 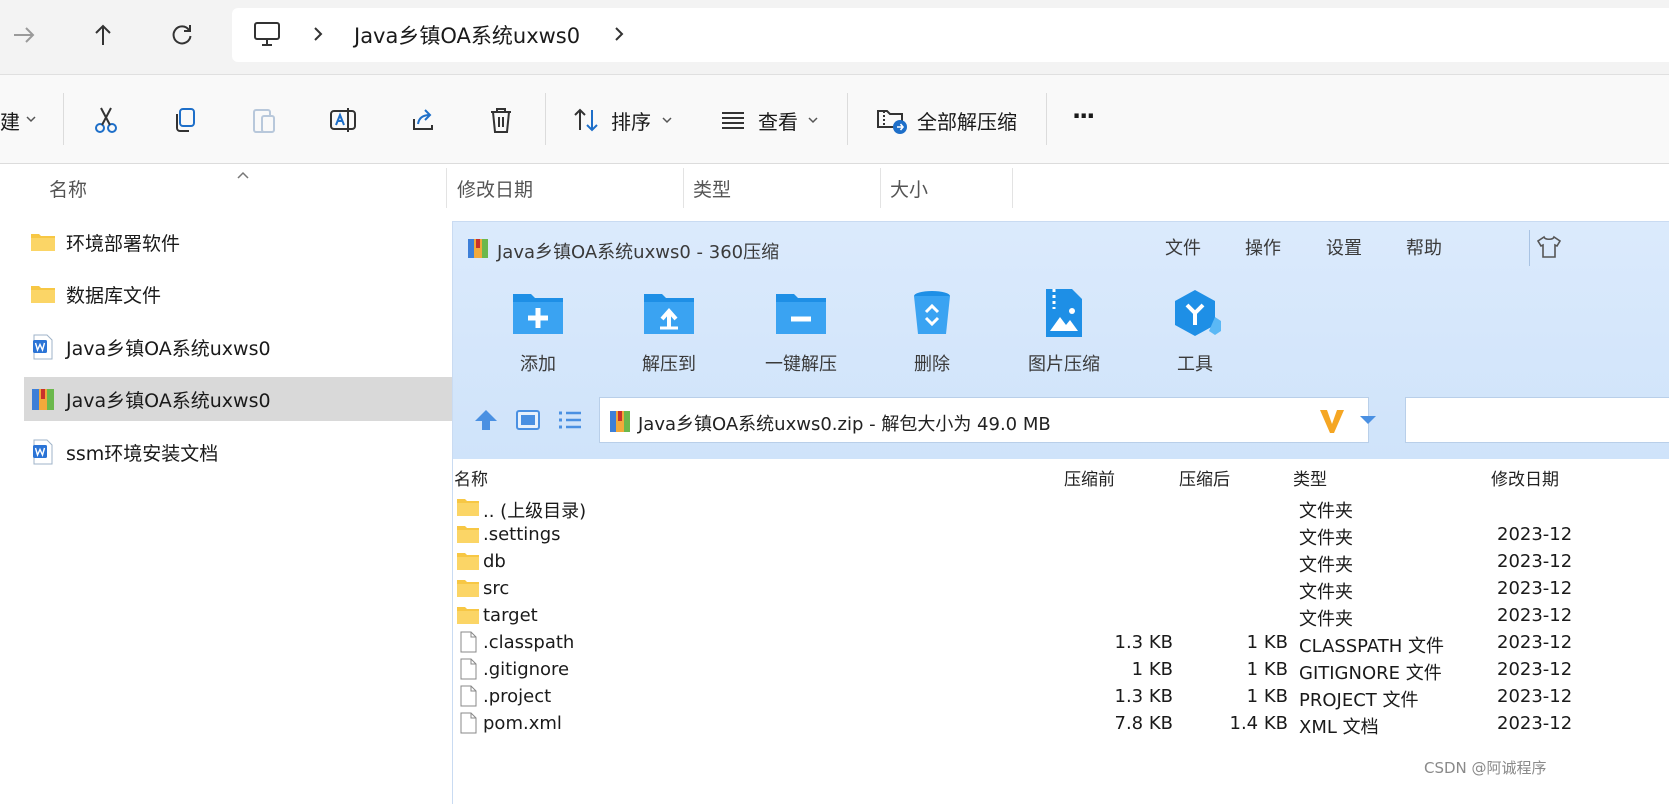 What do you see at coordinates (570, 422) in the screenshot?
I see `list-view-button` at bounding box center [570, 422].